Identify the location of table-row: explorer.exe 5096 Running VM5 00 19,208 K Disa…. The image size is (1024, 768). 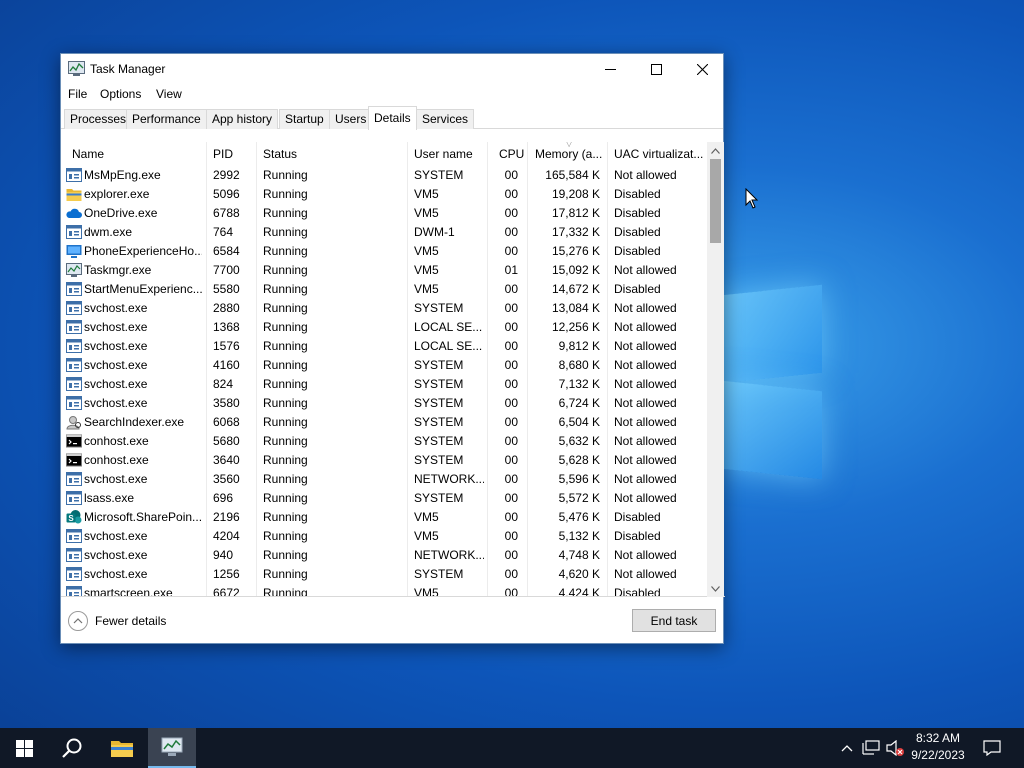
(384, 194).